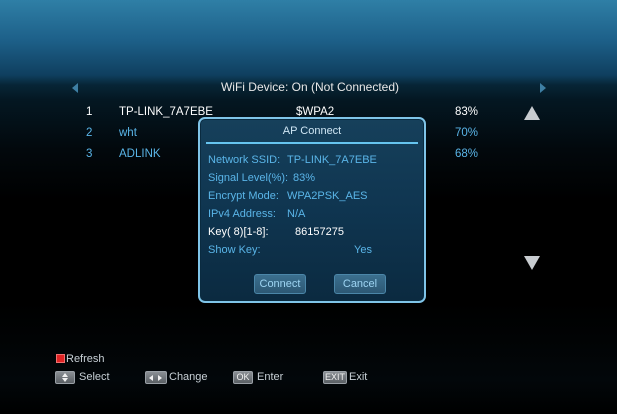  I want to click on ipv4-address-value: N/A, so click(296, 214).